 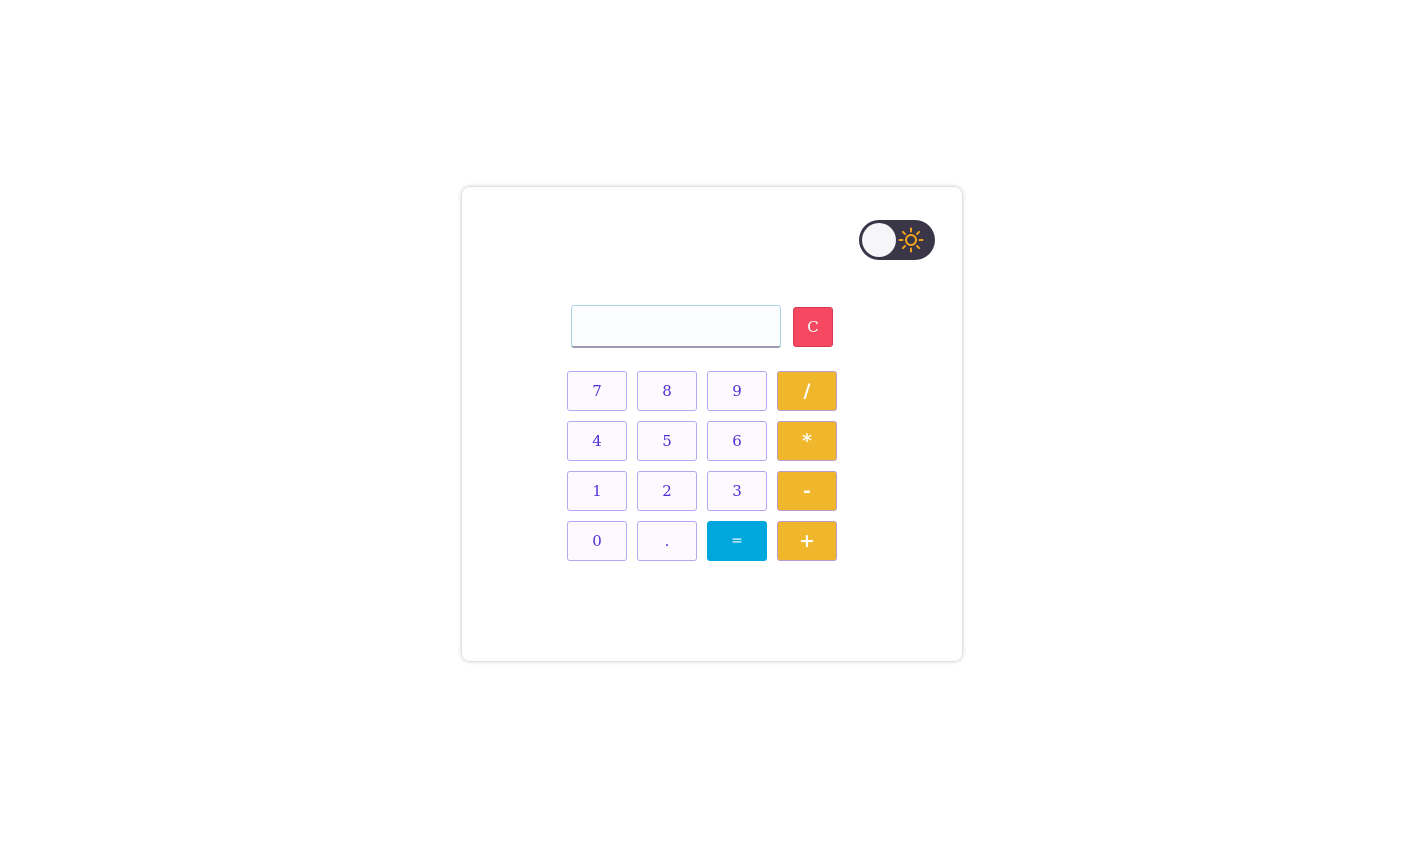 I want to click on key-6: 6, so click(x=737, y=441).